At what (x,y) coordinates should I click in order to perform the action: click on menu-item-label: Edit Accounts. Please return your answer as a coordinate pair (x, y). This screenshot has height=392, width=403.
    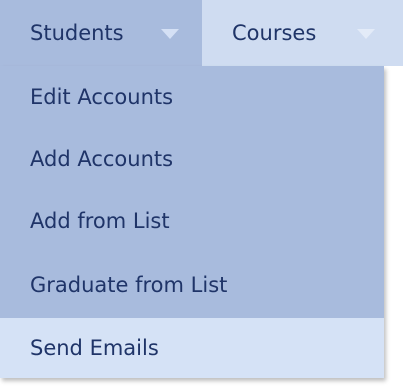
    Looking at the image, I should click on (102, 97).